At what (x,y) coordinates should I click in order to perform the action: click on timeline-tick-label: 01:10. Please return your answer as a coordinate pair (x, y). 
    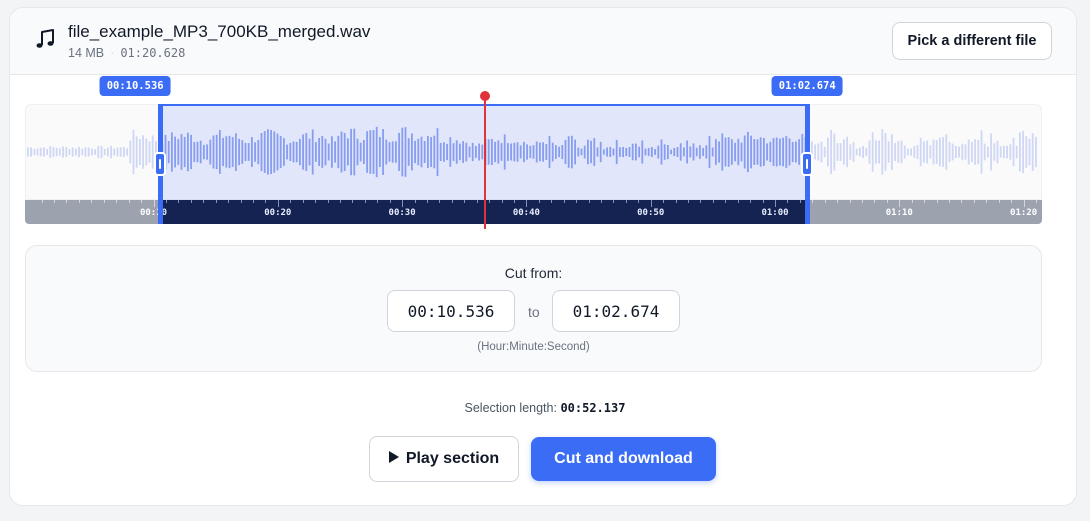
    Looking at the image, I should click on (899, 213).